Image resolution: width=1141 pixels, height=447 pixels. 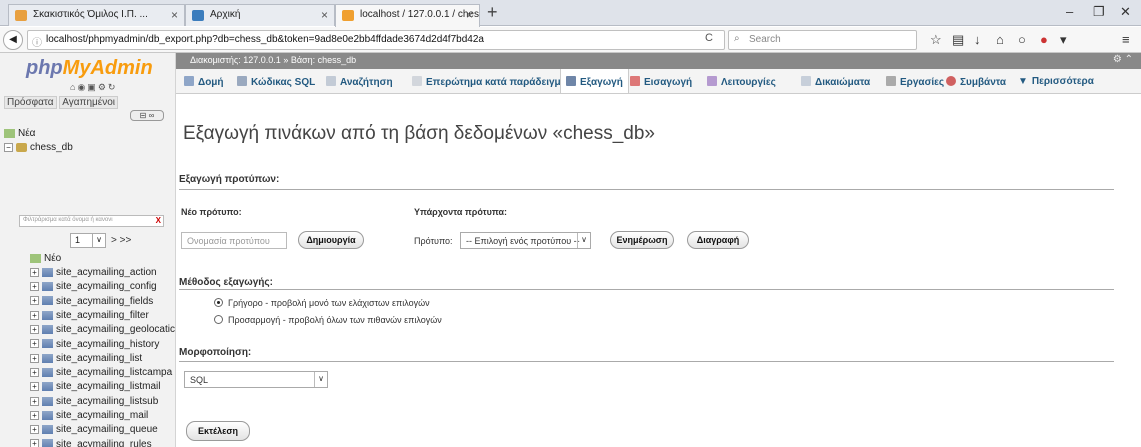 What do you see at coordinates (1000, 39) in the screenshot?
I see `home-icon: ⌂` at bounding box center [1000, 39].